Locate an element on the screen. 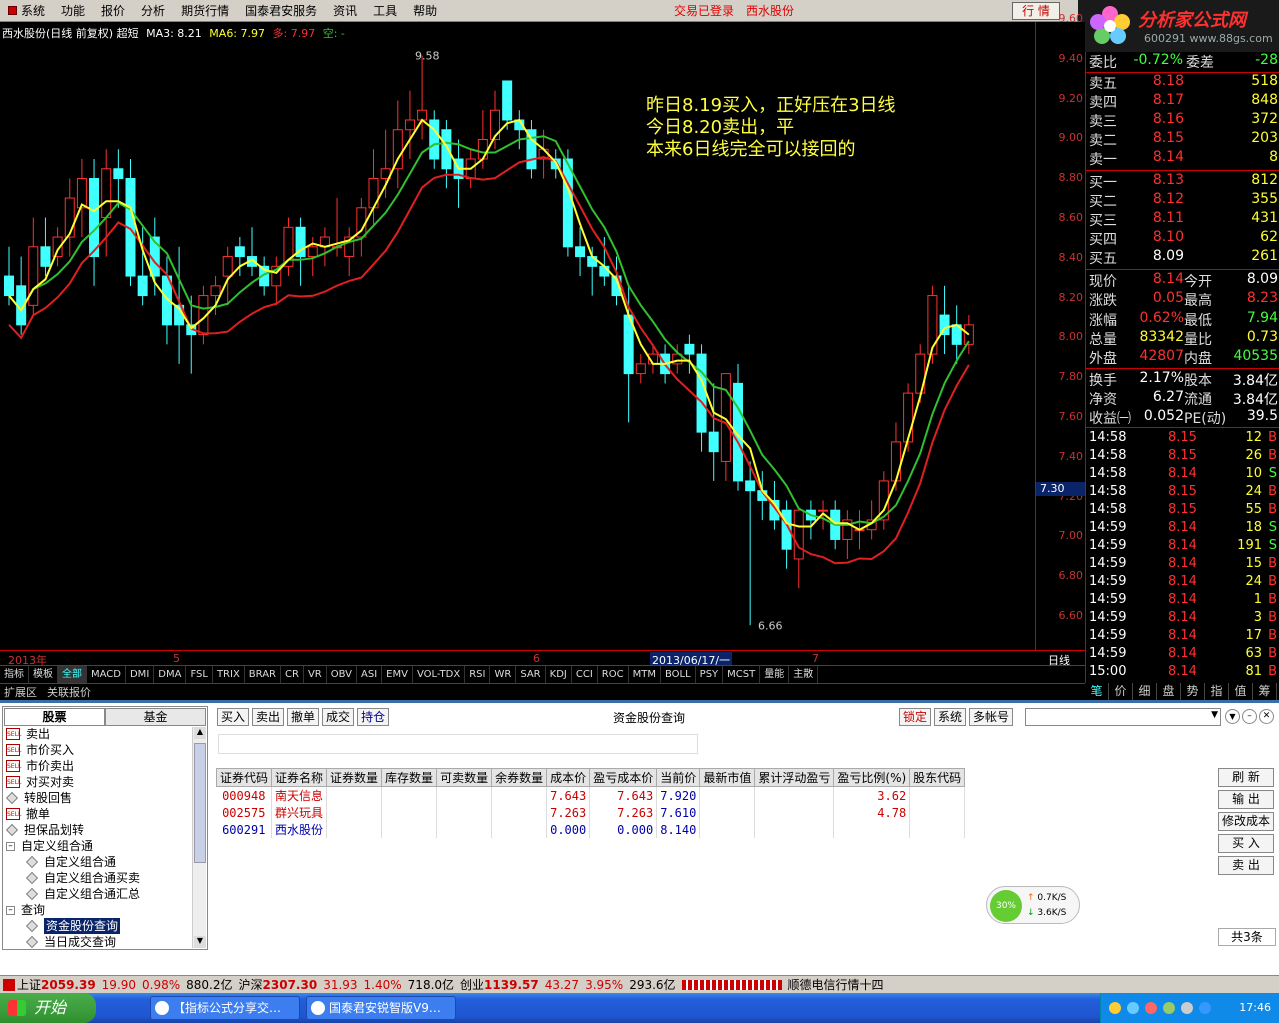 The image size is (1279, 1023). indicator-tab: 主散 is located at coordinates (804, 674).